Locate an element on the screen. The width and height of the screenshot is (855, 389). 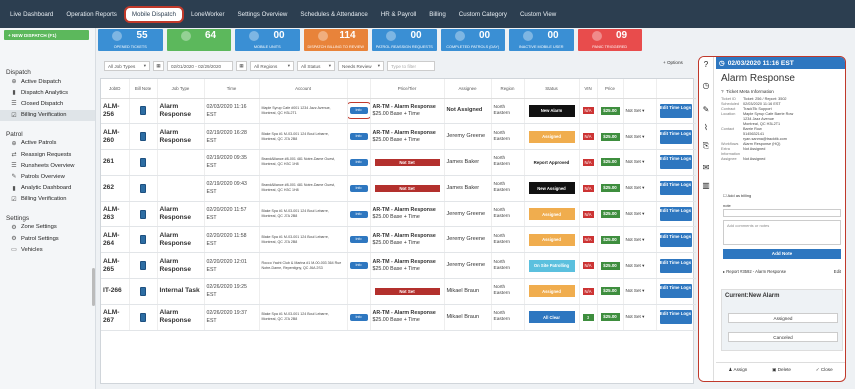
canceled-button: Canceled is located at coordinates (783, 337).